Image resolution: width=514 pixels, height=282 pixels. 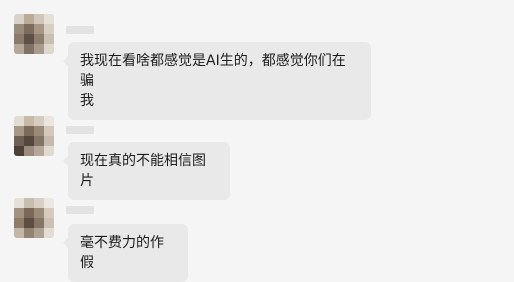 I want to click on message-bubble: 毫不费力的作假, so click(x=125, y=253).